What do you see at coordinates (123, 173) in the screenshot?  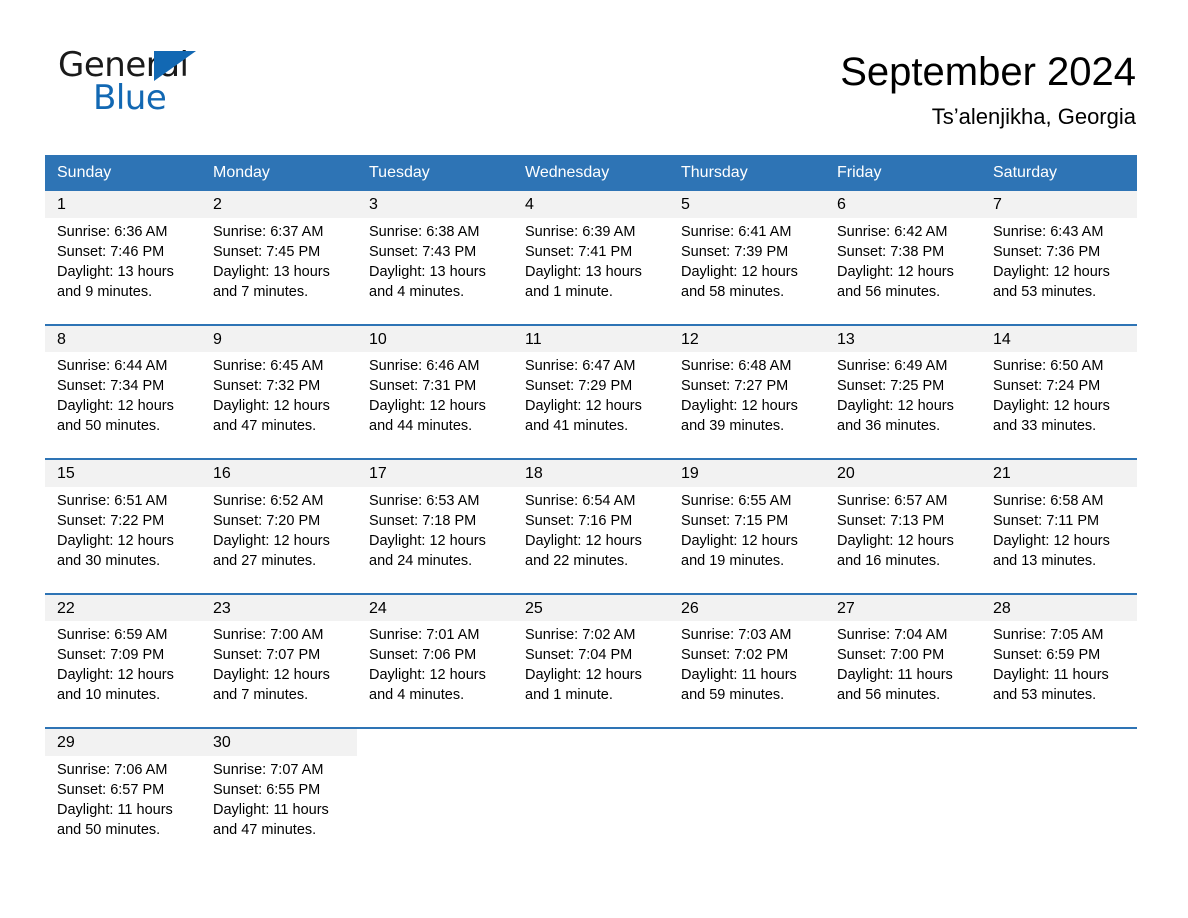 I see `weekday-header-sunday: Sunday` at bounding box center [123, 173].